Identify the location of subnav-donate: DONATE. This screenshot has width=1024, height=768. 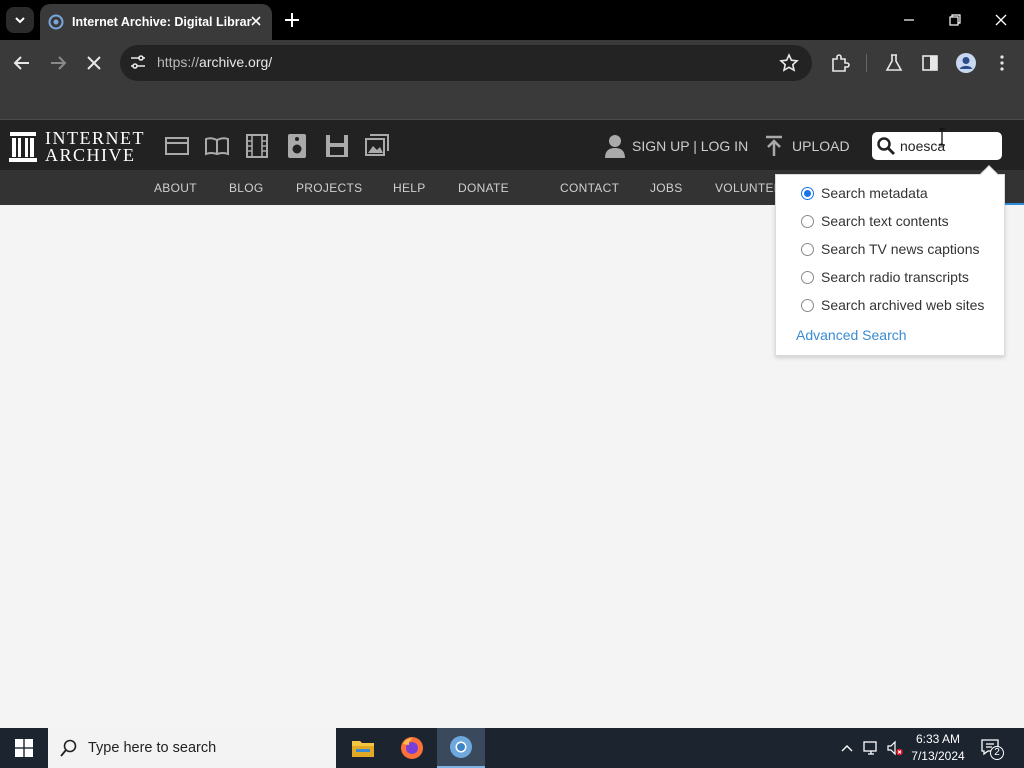
(483, 188).